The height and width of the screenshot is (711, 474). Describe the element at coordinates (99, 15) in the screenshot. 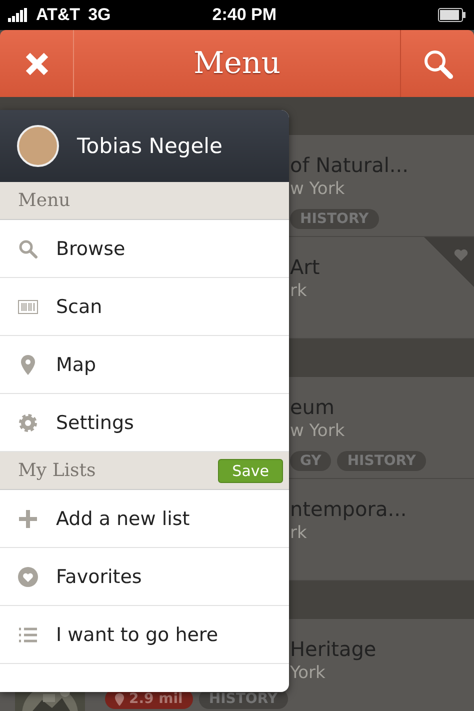

I see `network-label: 3G` at that location.